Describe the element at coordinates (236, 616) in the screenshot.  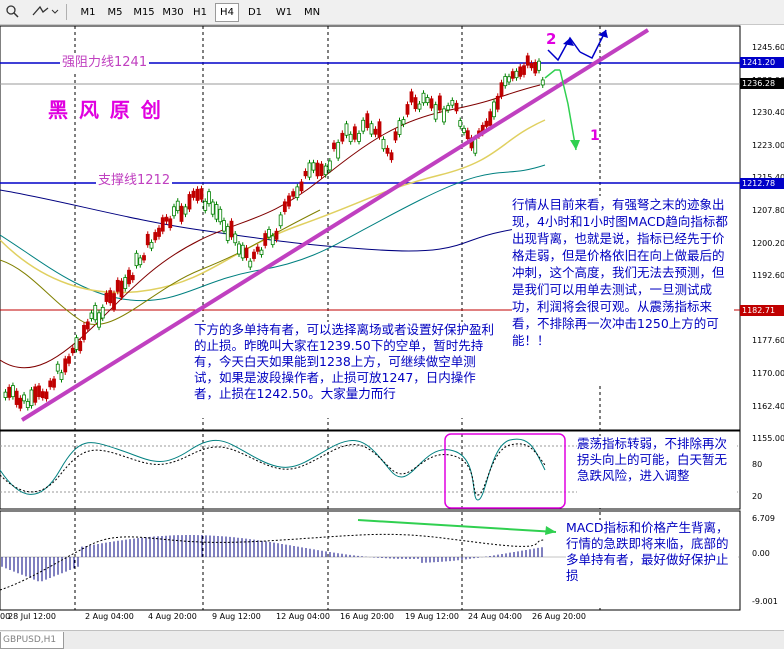
I see `time-axis-label: 9 Aug 12:00` at that location.